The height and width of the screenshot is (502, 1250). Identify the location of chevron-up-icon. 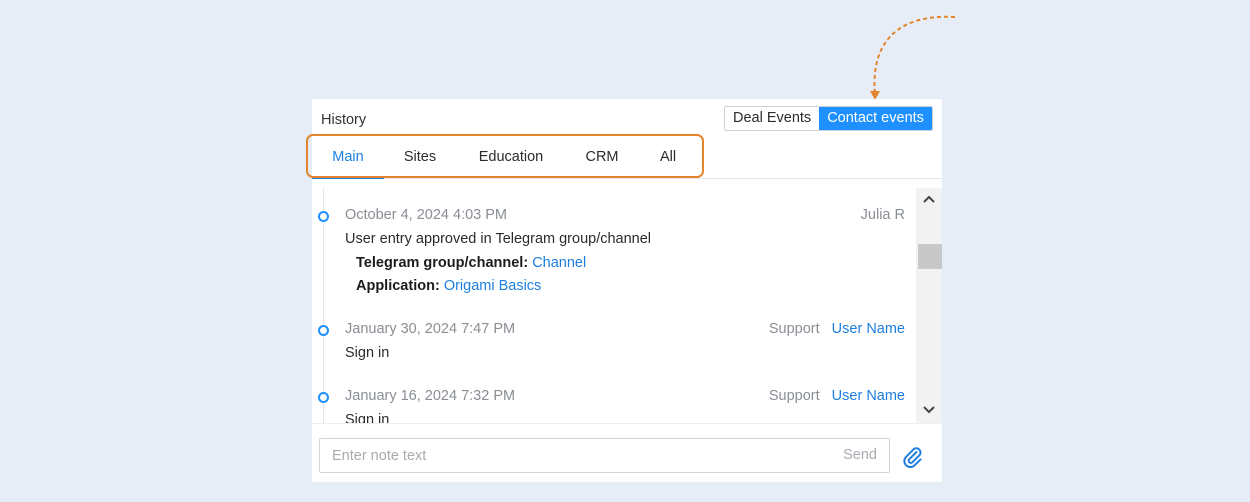
(929, 199).